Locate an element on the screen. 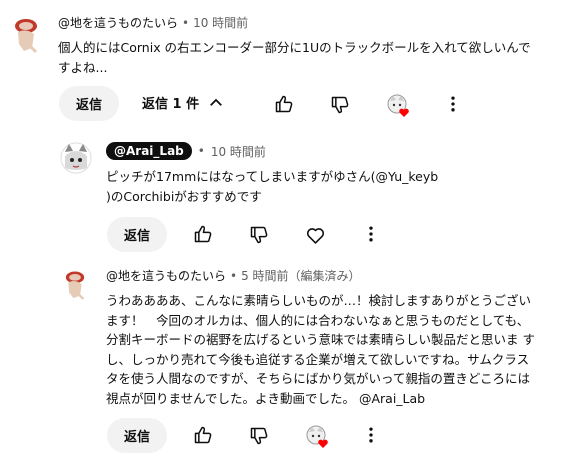 Image resolution: width=567 pixels, height=465 pixels. heart-button is located at coordinates (315, 235).